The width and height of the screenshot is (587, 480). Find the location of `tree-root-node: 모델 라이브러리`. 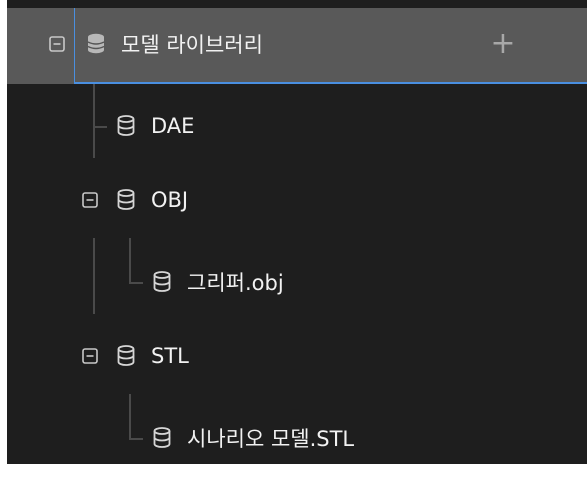

tree-root-node: 모델 라이브러리 is located at coordinates (156, 44).